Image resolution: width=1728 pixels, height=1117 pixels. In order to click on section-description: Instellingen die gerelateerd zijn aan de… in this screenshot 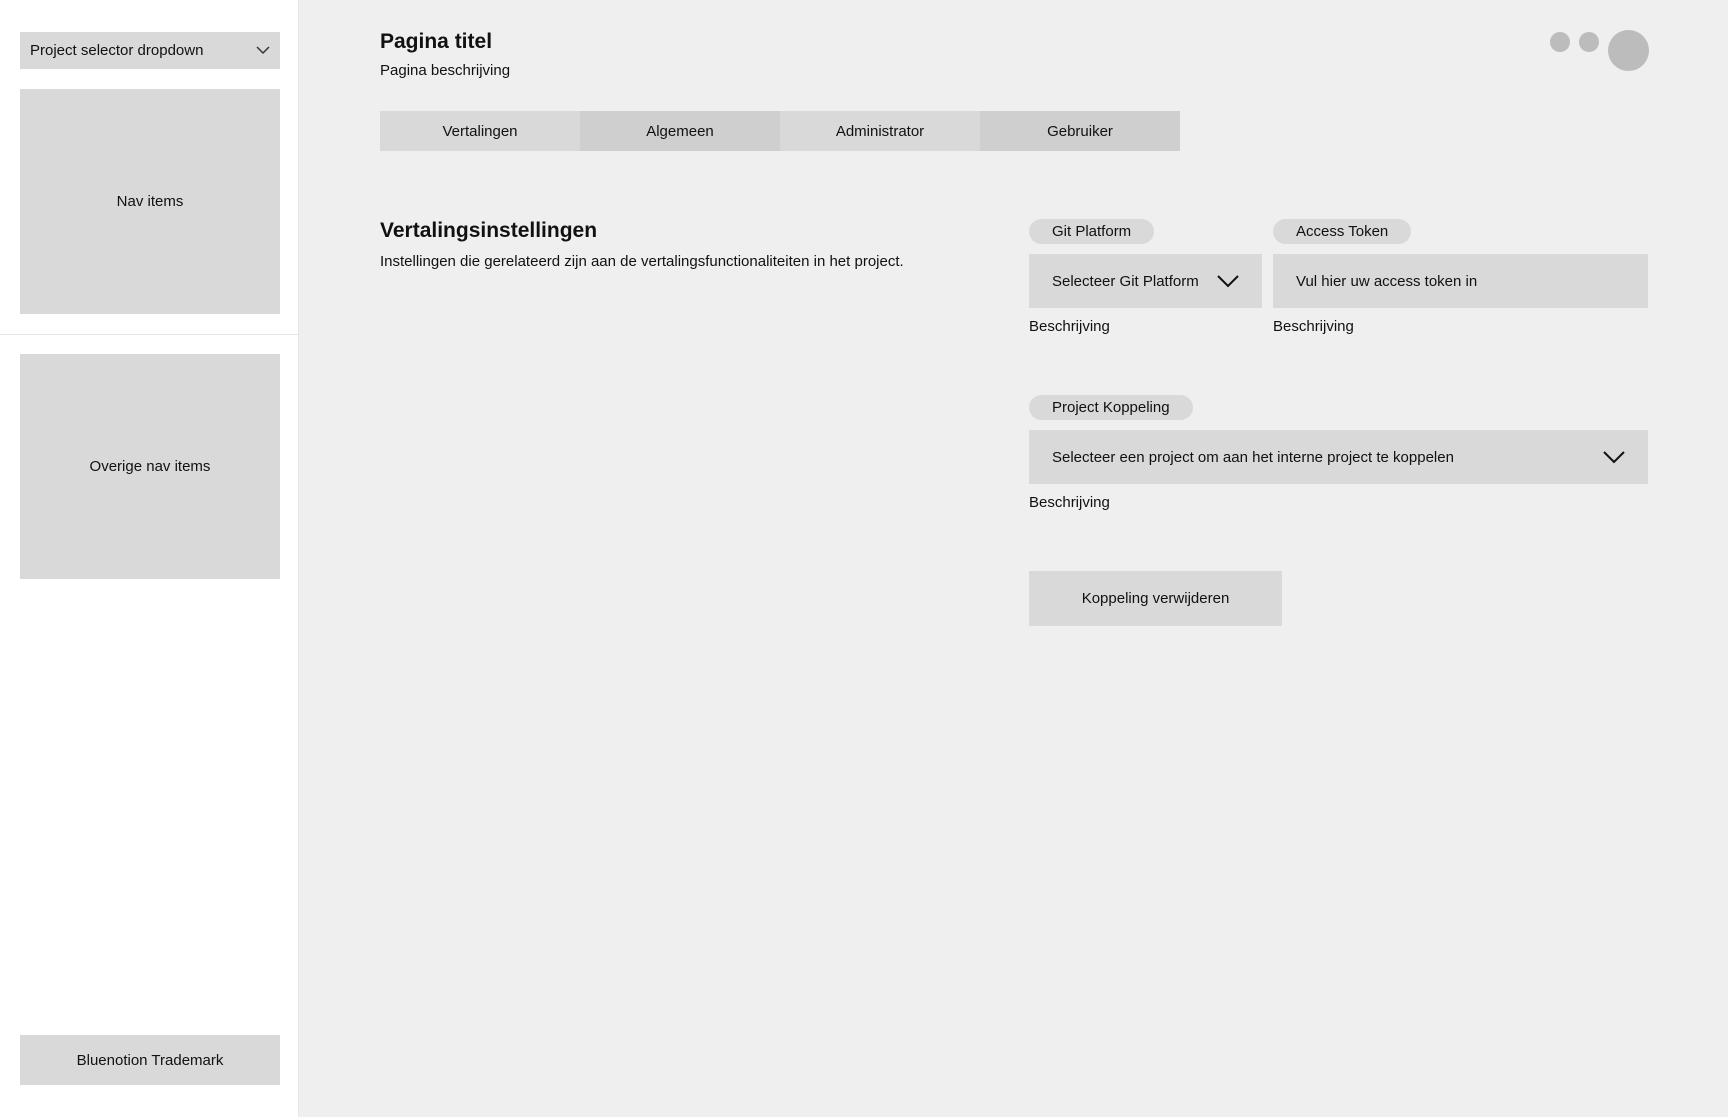, I will do `click(642, 261)`.